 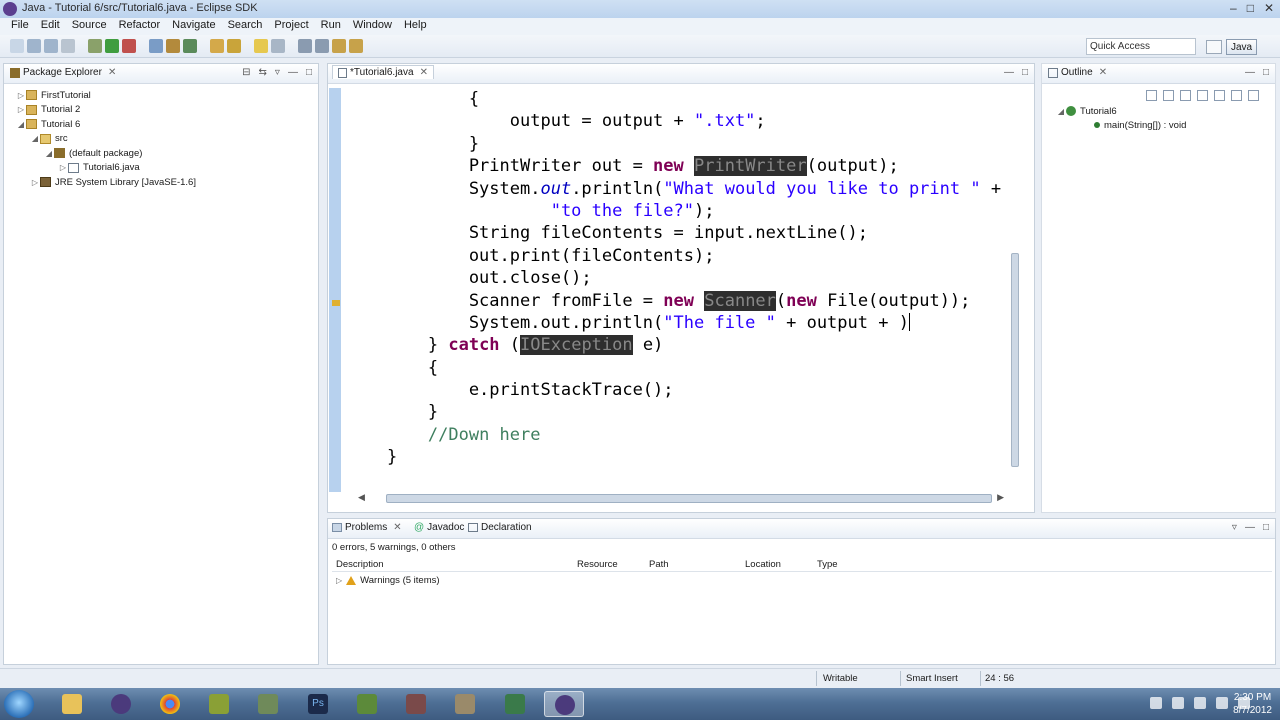 I want to click on new-icon, so click(x=17, y=46).